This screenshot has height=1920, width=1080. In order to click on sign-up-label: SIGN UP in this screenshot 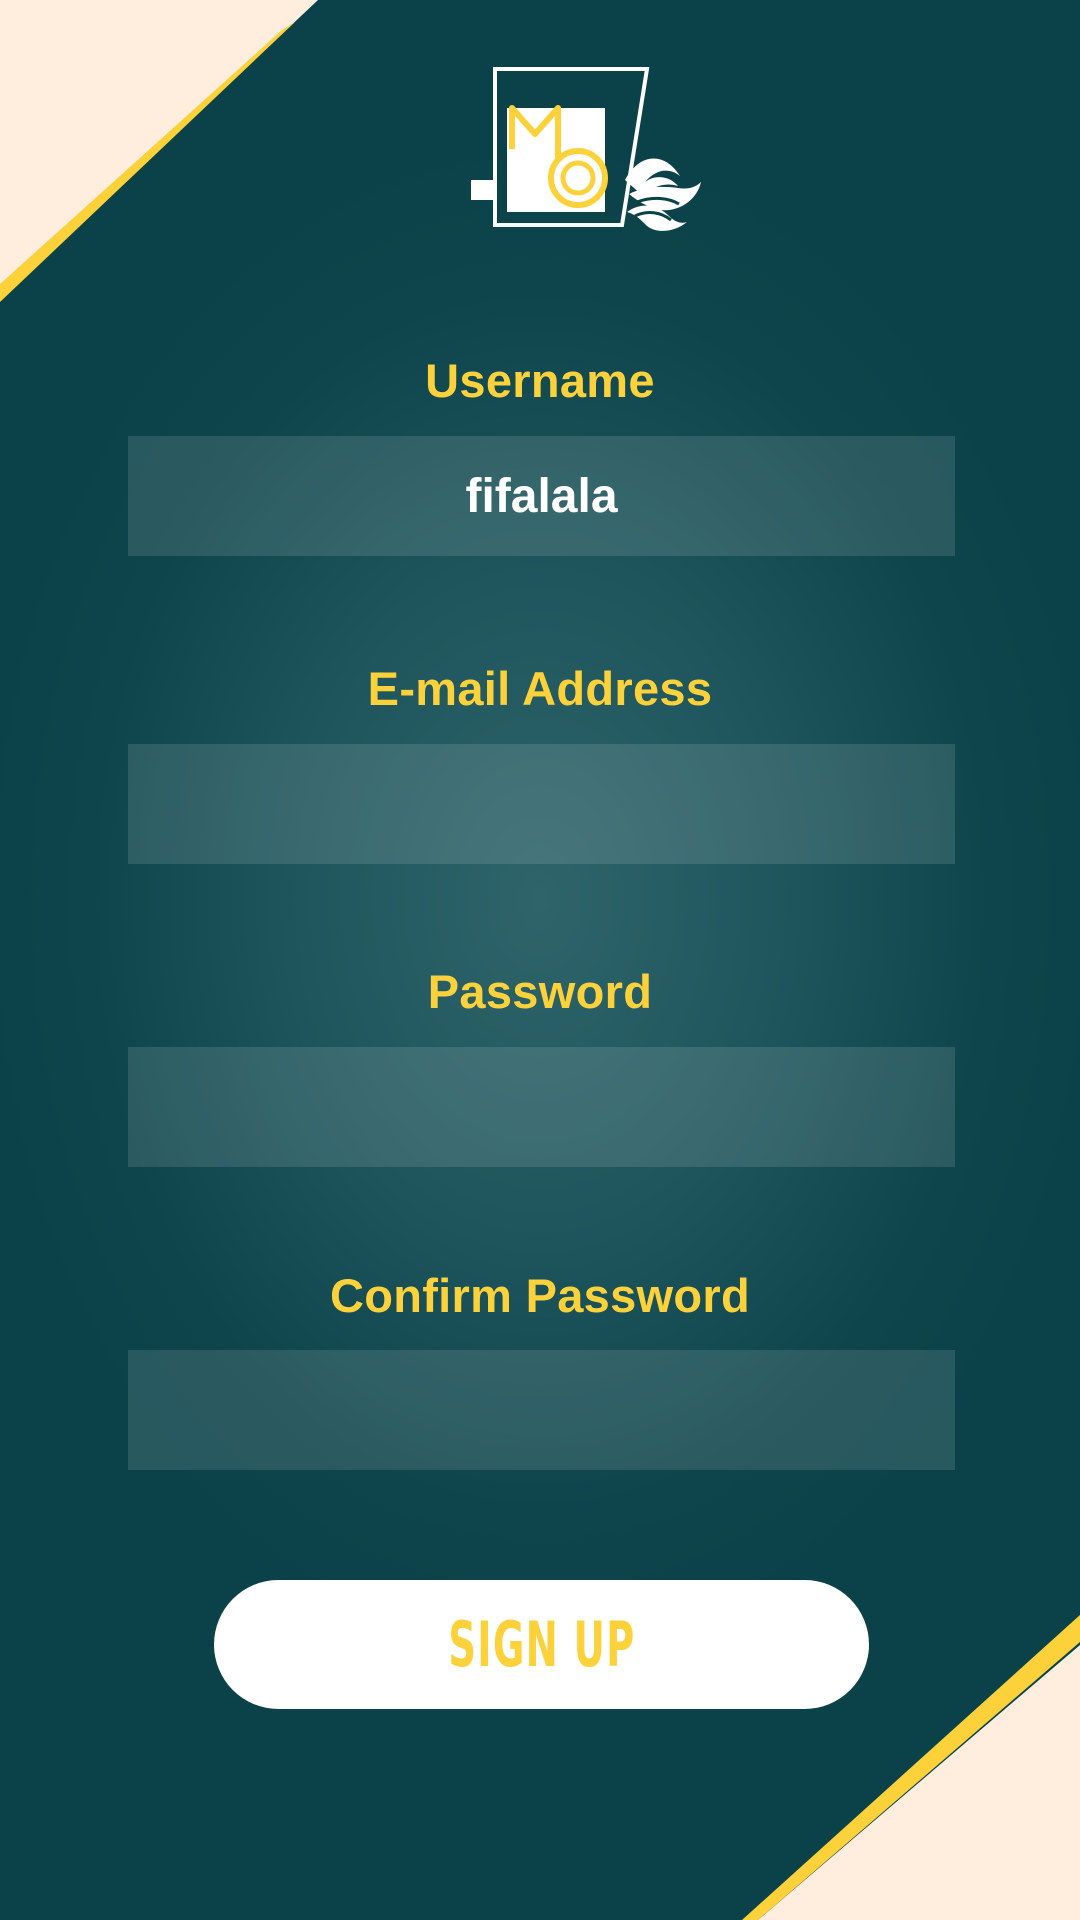, I will do `click(541, 1644)`.